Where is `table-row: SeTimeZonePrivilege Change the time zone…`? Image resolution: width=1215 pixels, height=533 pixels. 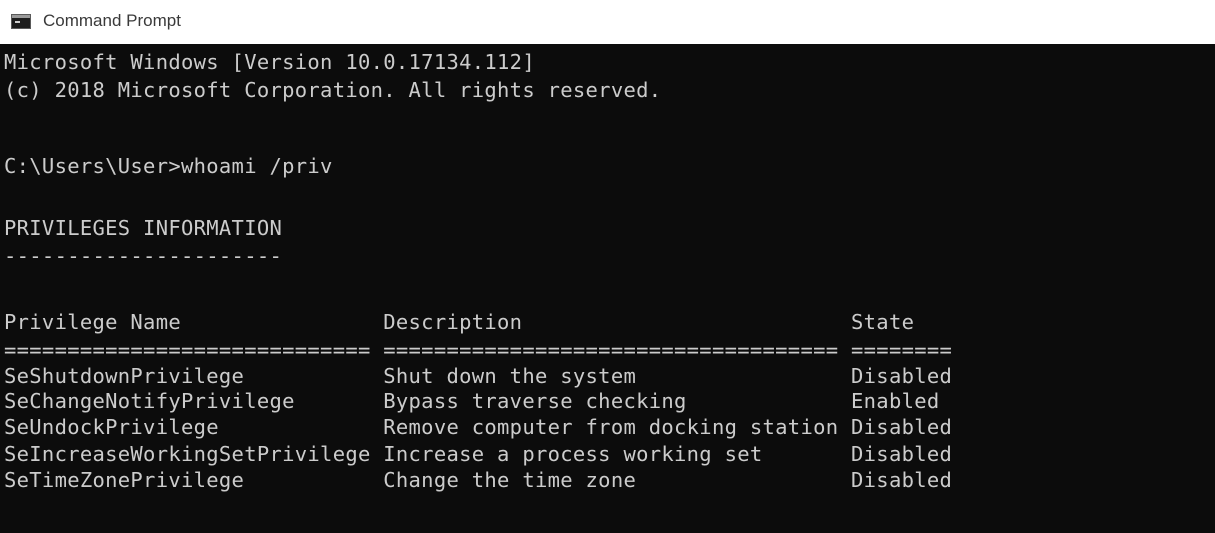
table-row: SeTimeZonePrivilege Change the time zone… is located at coordinates (478, 480).